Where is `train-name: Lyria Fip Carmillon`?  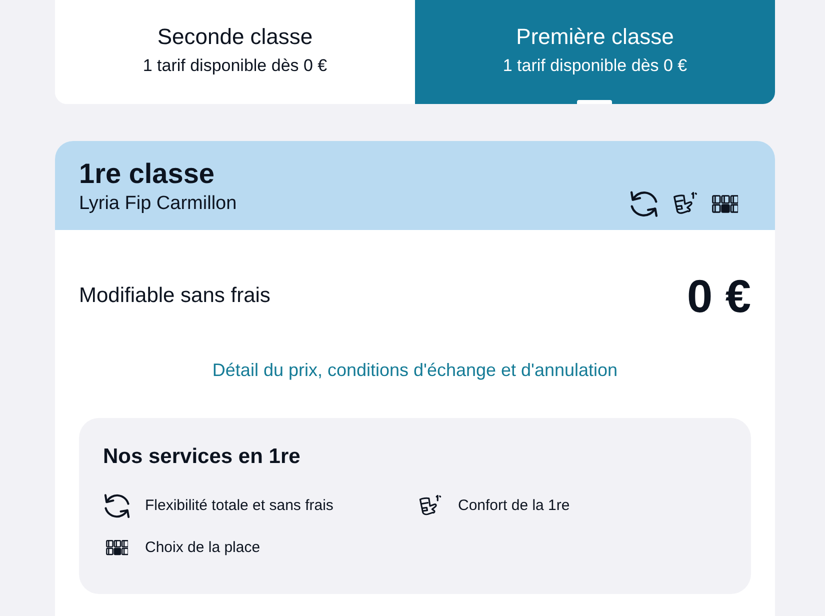
train-name: Lyria Fip Carmillon is located at coordinates (158, 204).